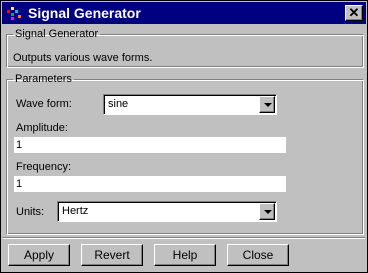 The image size is (368, 273). I want to click on units-value: Hertz, so click(75, 211).